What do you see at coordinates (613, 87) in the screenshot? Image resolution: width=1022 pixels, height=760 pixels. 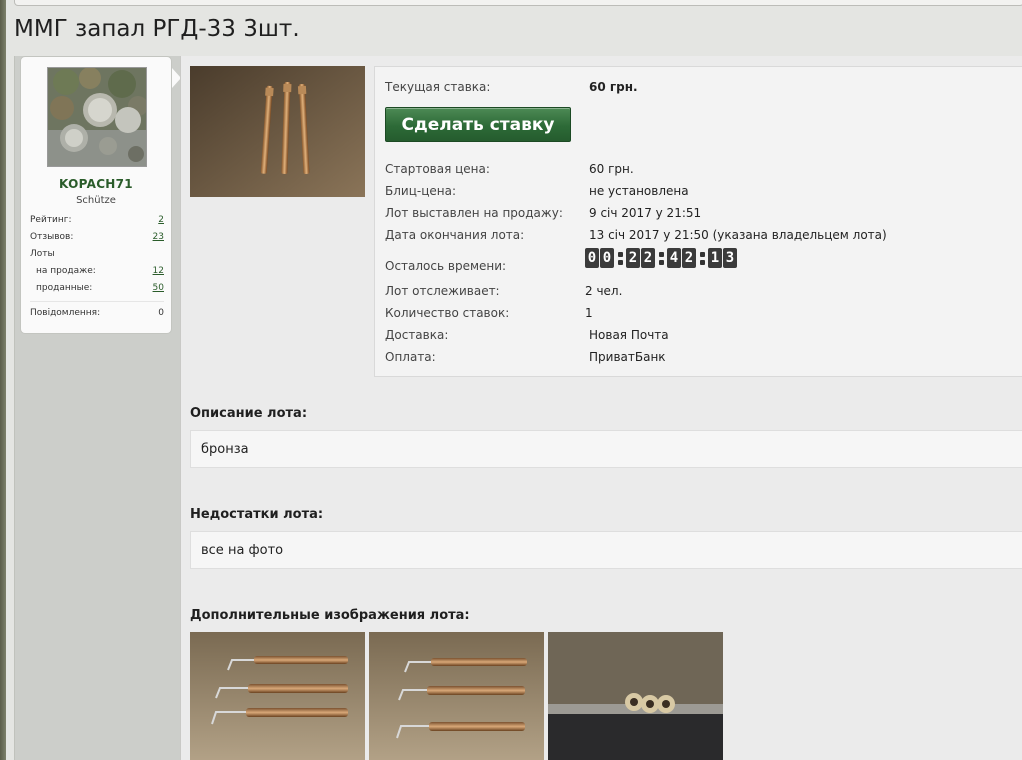 I see `current-bid-value: 60 грн.` at bounding box center [613, 87].